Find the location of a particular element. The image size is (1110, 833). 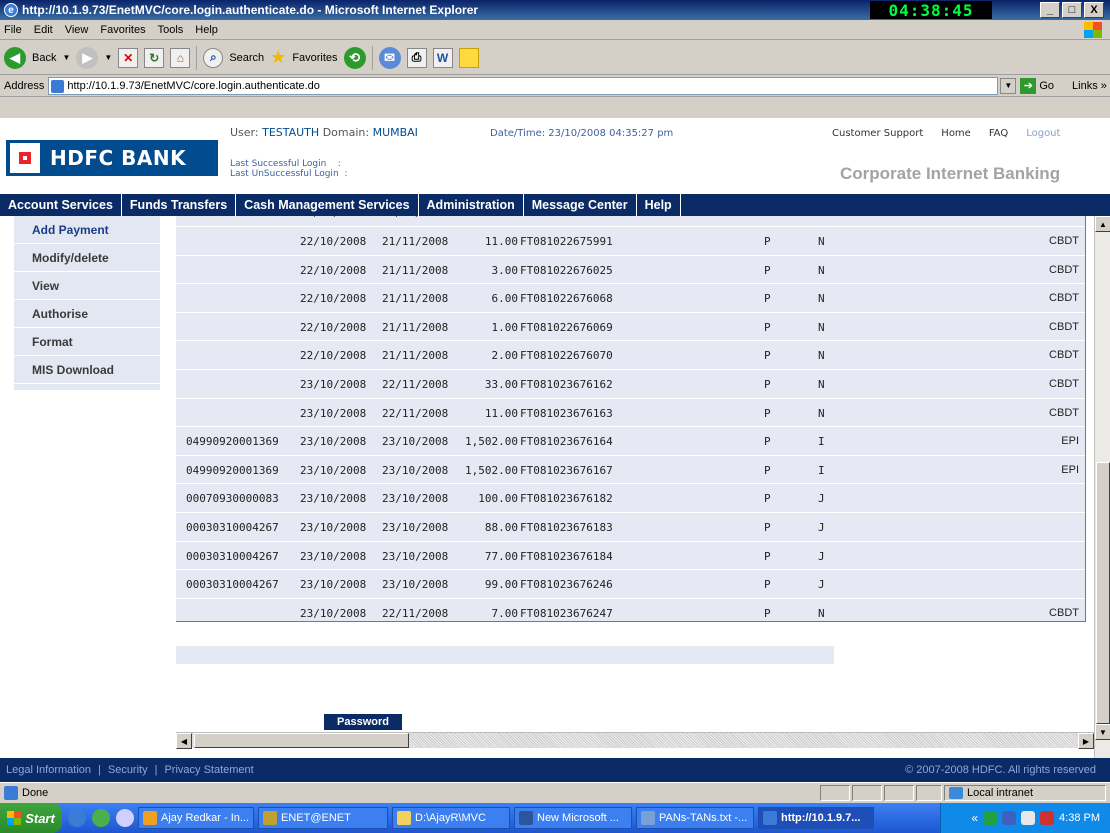

vertical-scrollbar: ▲ ▼ is located at coordinates (1102, 487).